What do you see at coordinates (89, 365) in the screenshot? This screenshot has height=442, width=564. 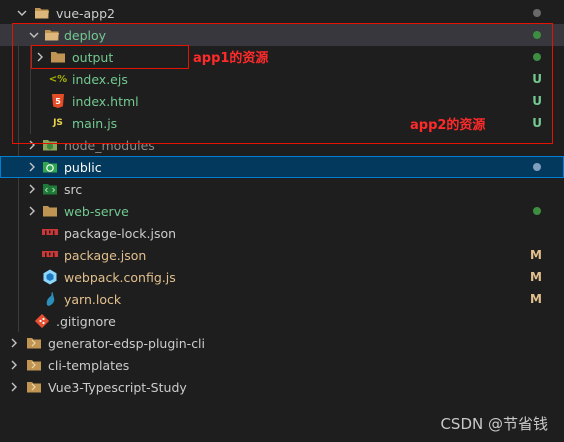 I see `tree-item-label: cli-templates` at bounding box center [89, 365].